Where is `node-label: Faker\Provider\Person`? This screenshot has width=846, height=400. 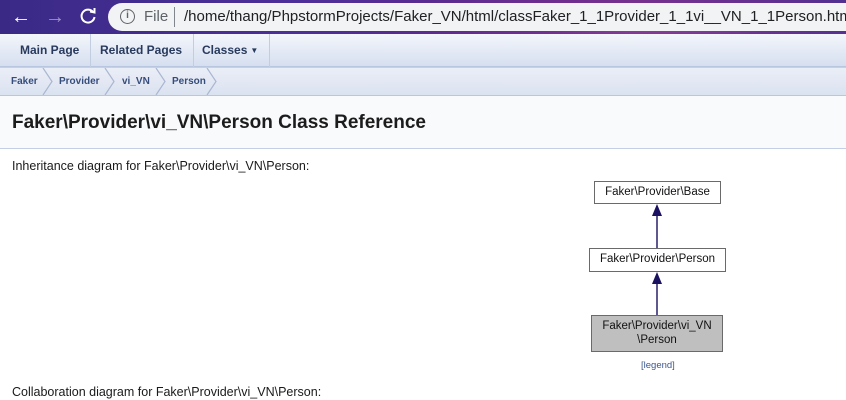
node-label: Faker\Provider\Person is located at coordinates (657, 259).